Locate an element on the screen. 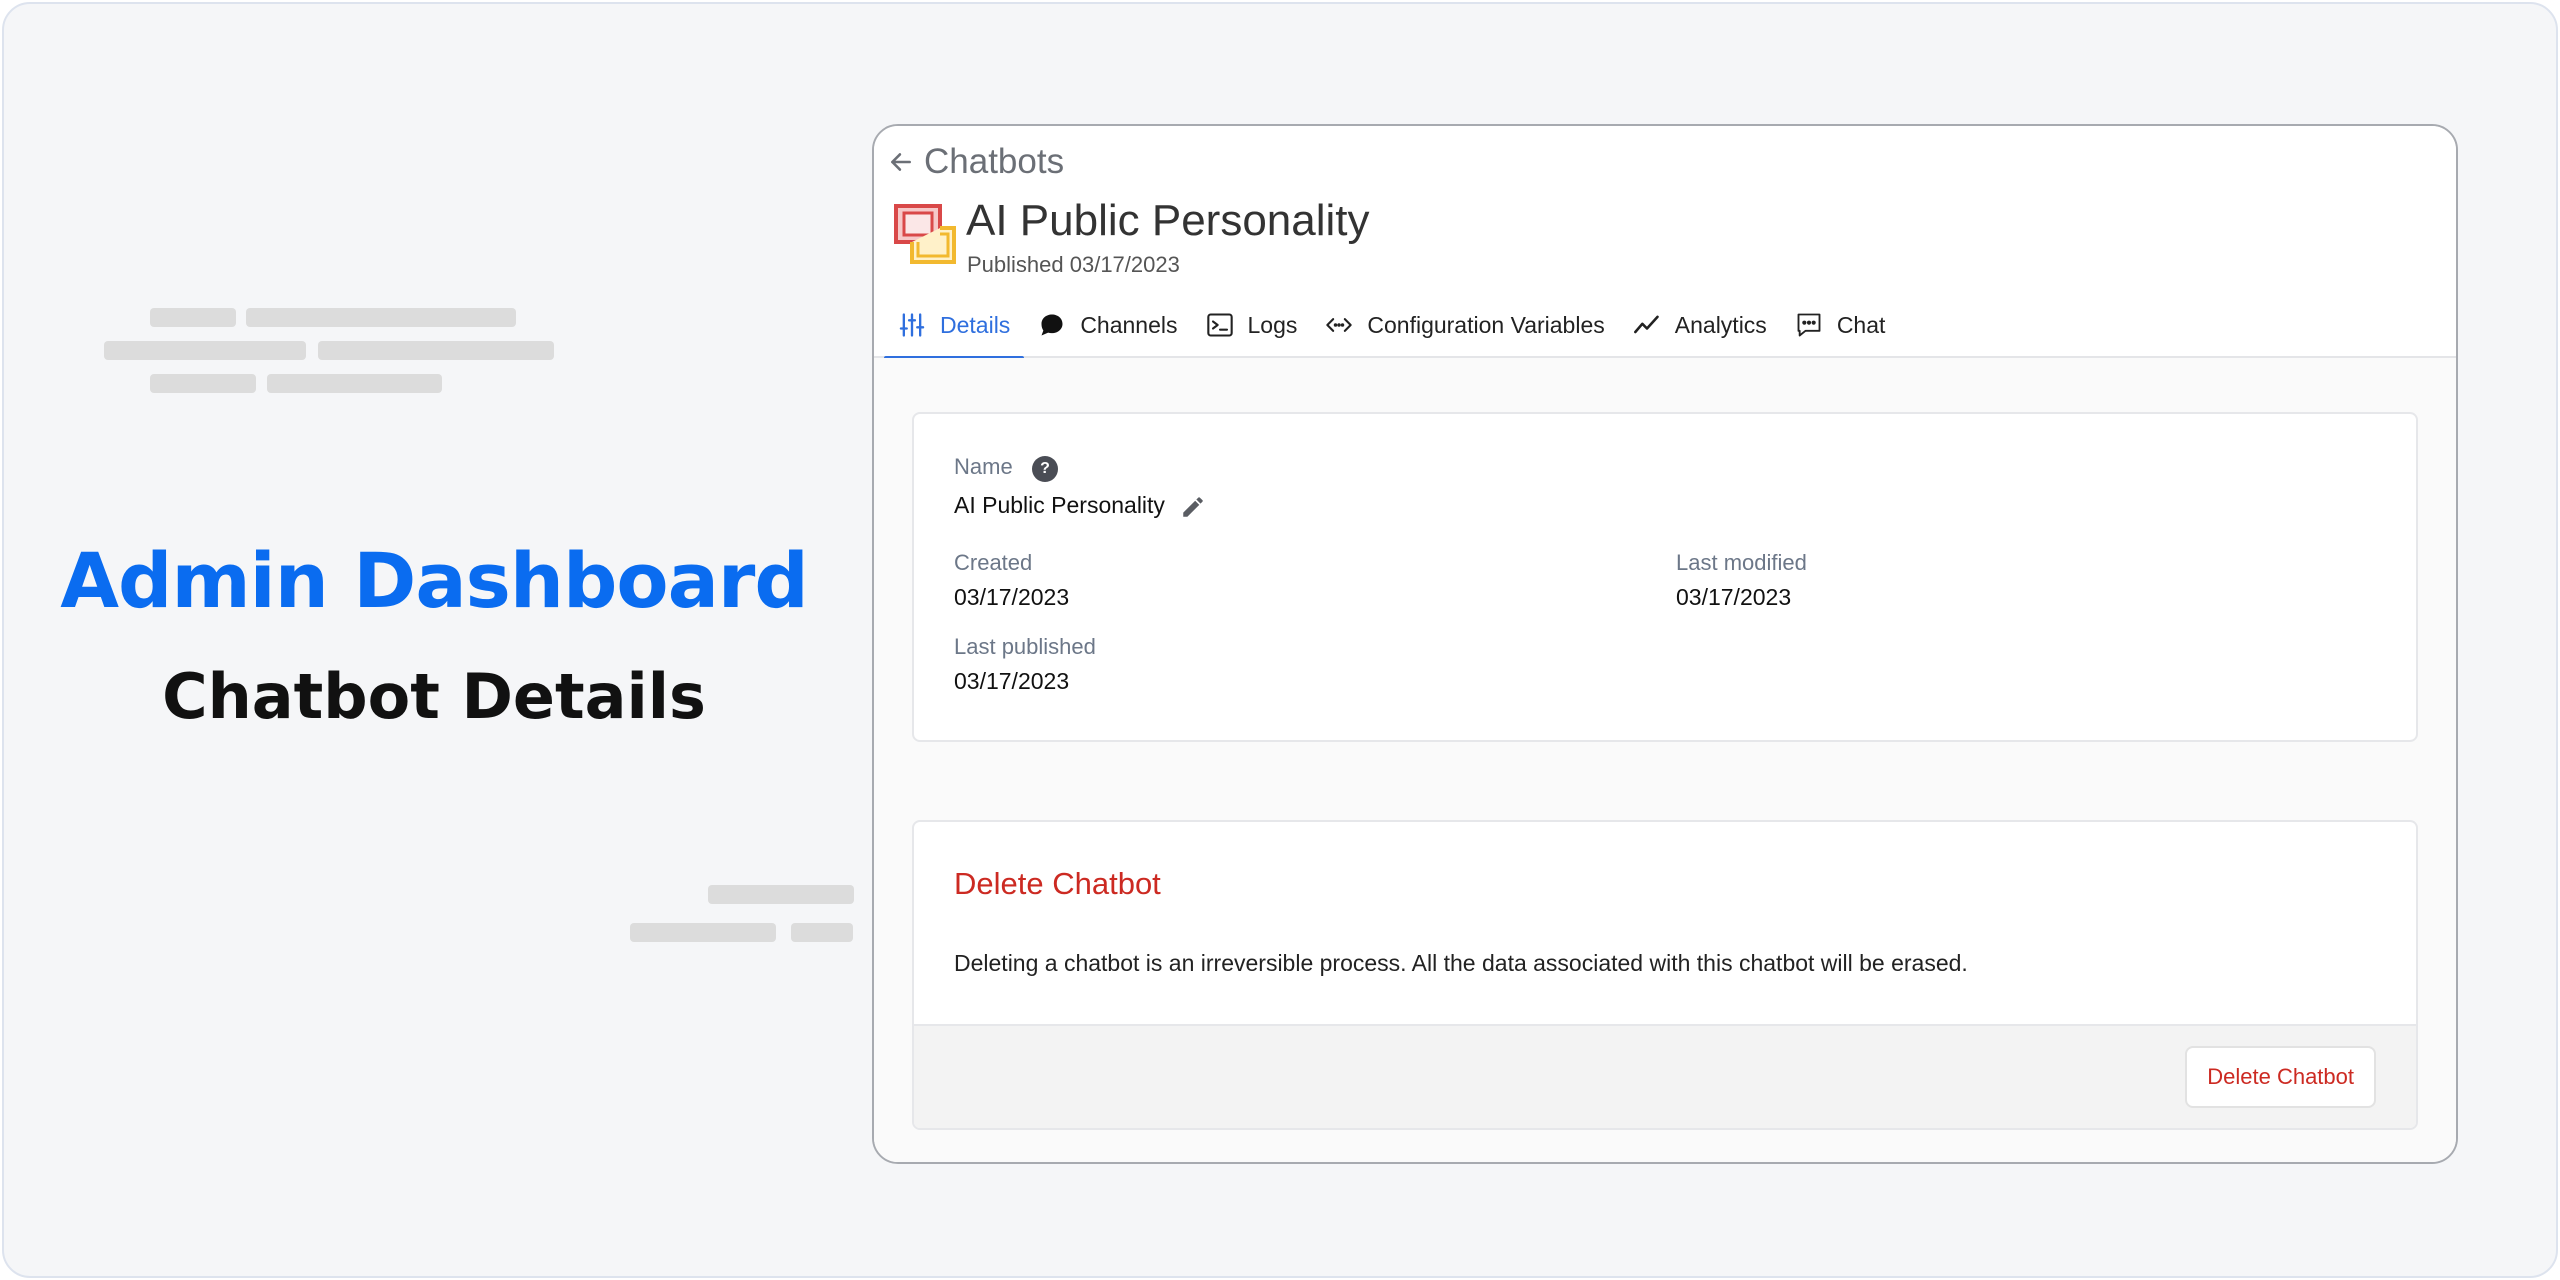 Image resolution: width=2560 pixels, height=1280 pixels. pencil-icon is located at coordinates (1193, 507).